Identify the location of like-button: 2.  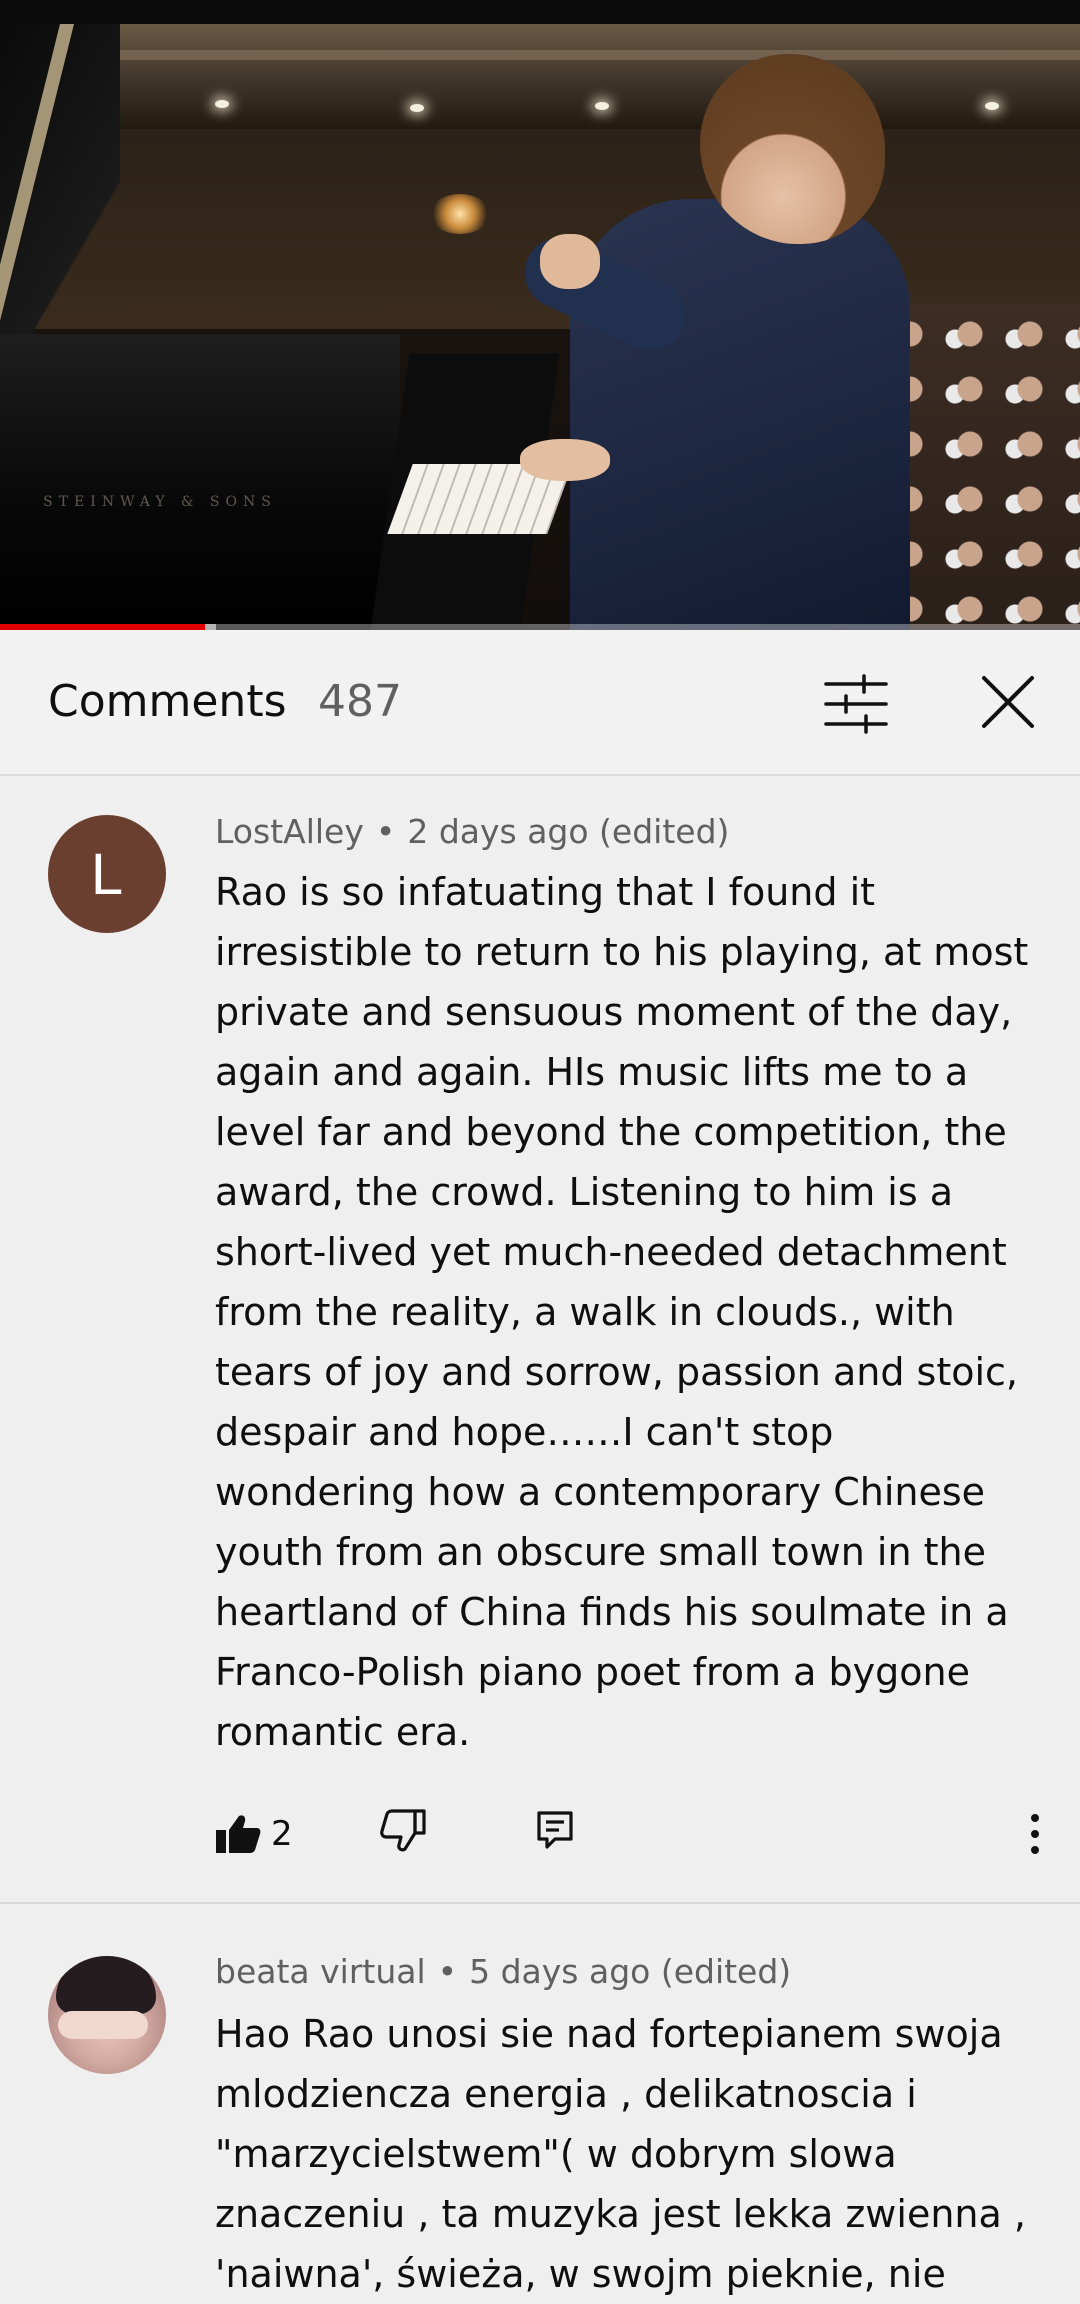
(254, 1834).